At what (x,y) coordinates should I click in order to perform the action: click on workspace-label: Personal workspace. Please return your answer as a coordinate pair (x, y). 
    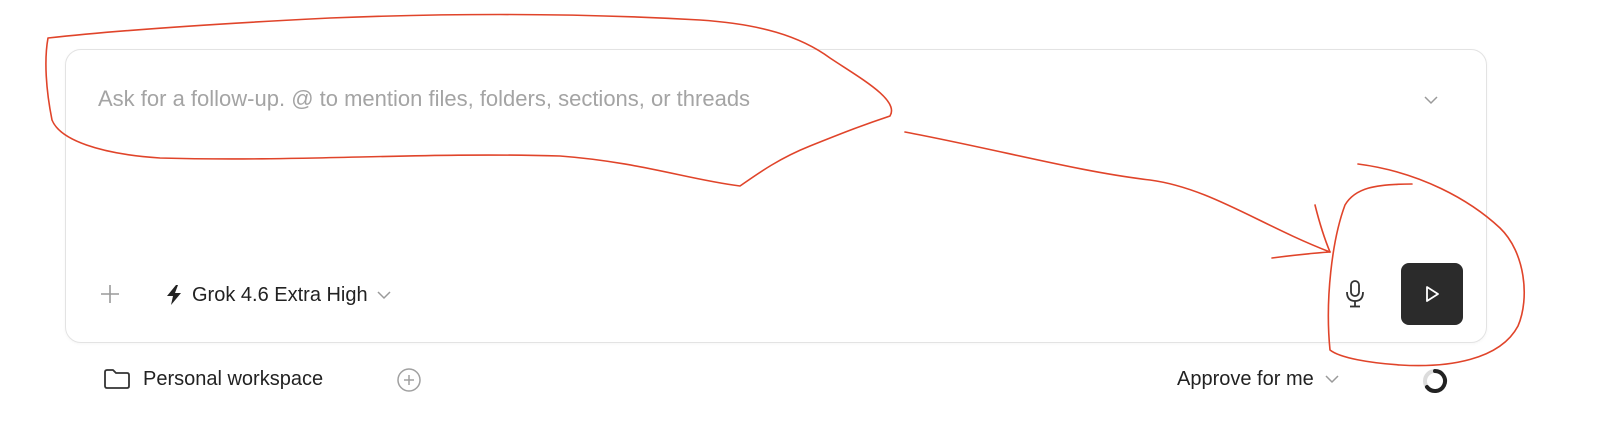
    Looking at the image, I should click on (233, 378).